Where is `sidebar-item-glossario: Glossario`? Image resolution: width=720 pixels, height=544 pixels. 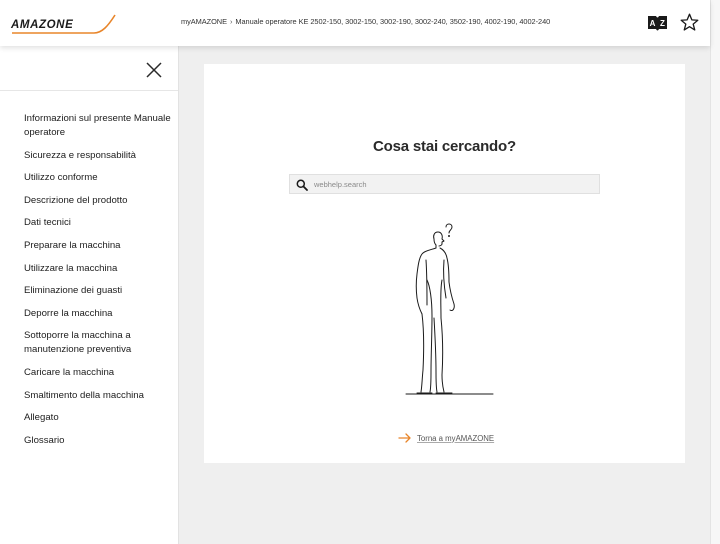
sidebar-item-glossario: Glossario is located at coordinates (98, 441).